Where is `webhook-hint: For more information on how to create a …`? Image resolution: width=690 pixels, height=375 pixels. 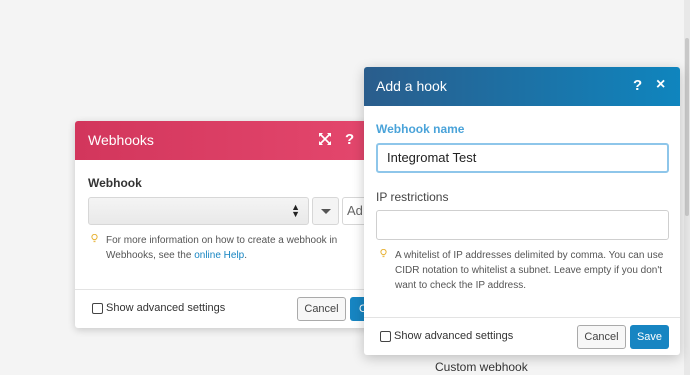 webhook-hint: For more information on how to create a … is located at coordinates (221, 248).